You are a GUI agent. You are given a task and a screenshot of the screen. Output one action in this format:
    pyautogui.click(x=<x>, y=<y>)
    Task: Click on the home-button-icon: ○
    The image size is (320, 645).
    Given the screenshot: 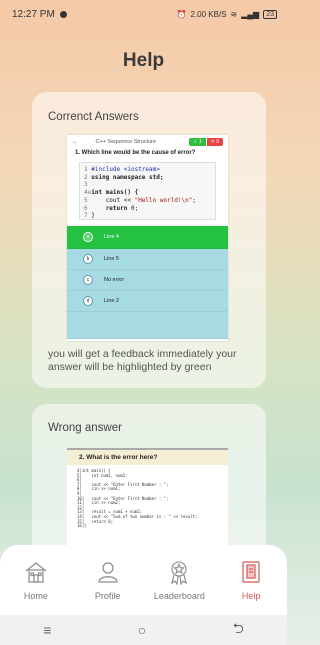 What is the action you would take?
    pyautogui.click(x=142, y=630)
    